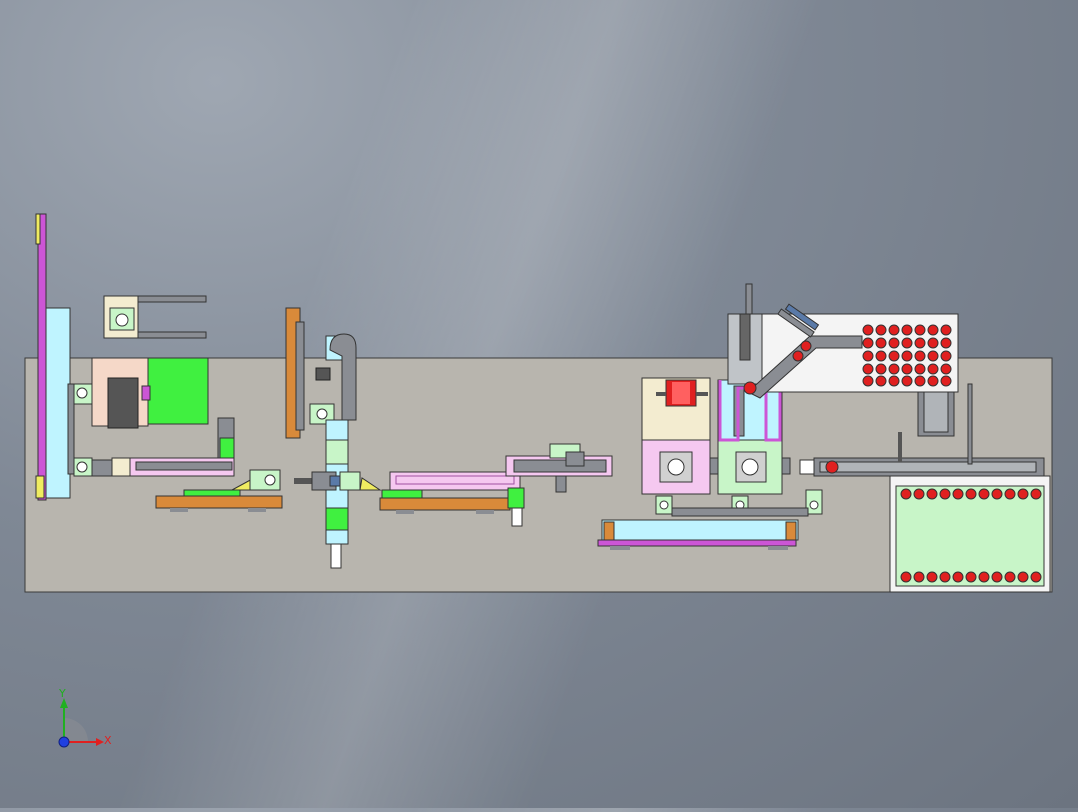 The height and width of the screenshot is (812, 1078). What do you see at coordinates (141, 393) in the screenshot?
I see `left-motor-block` at bounding box center [141, 393].